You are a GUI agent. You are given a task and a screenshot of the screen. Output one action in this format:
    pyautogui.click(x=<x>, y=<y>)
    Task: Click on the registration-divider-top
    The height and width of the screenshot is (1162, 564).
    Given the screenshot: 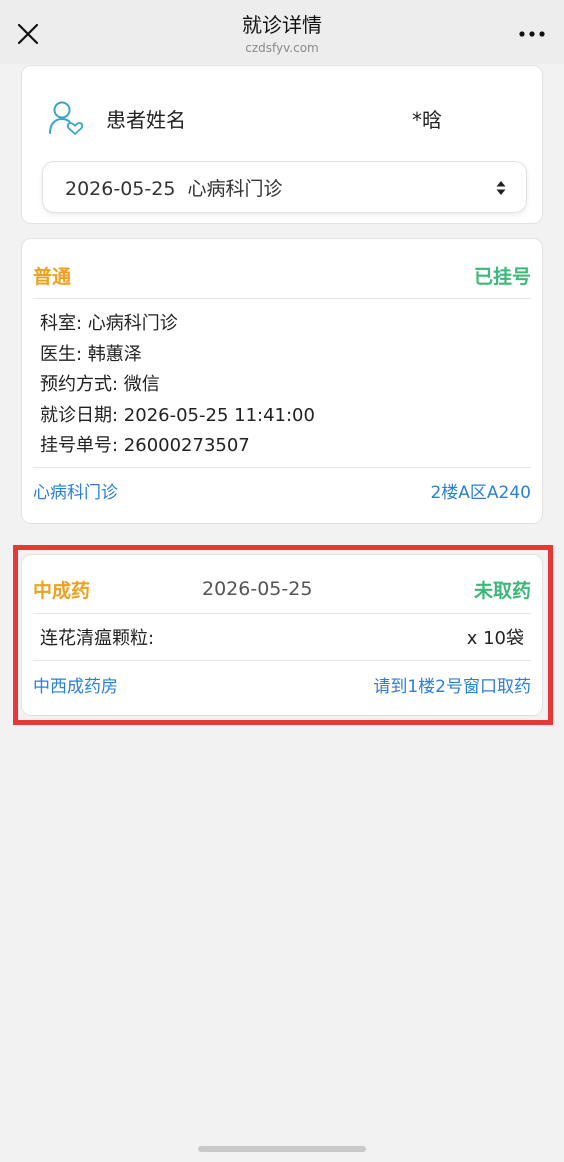 What is the action you would take?
    pyautogui.click(x=282, y=298)
    